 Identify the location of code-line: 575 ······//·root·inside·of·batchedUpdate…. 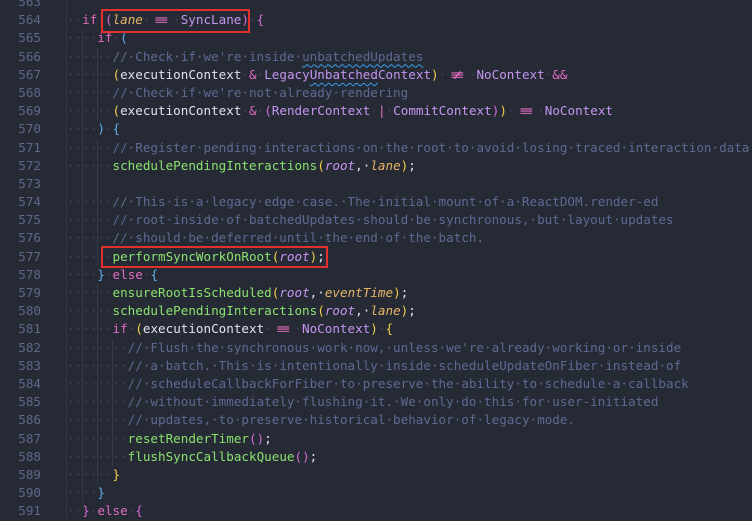
(376, 220).